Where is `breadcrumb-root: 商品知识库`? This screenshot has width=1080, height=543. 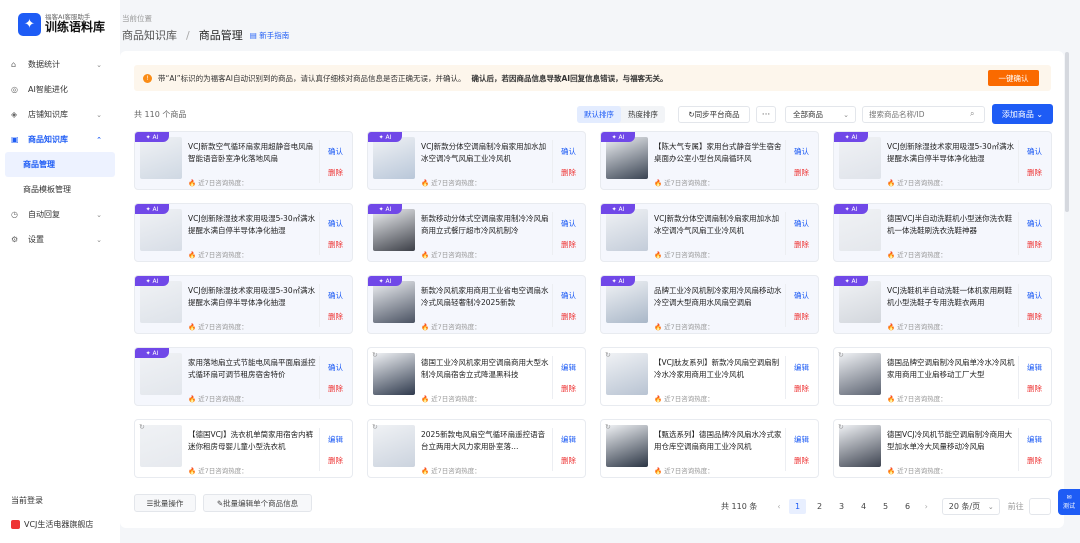
breadcrumb-root: 商品知识库 is located at coordinates (149, 35).